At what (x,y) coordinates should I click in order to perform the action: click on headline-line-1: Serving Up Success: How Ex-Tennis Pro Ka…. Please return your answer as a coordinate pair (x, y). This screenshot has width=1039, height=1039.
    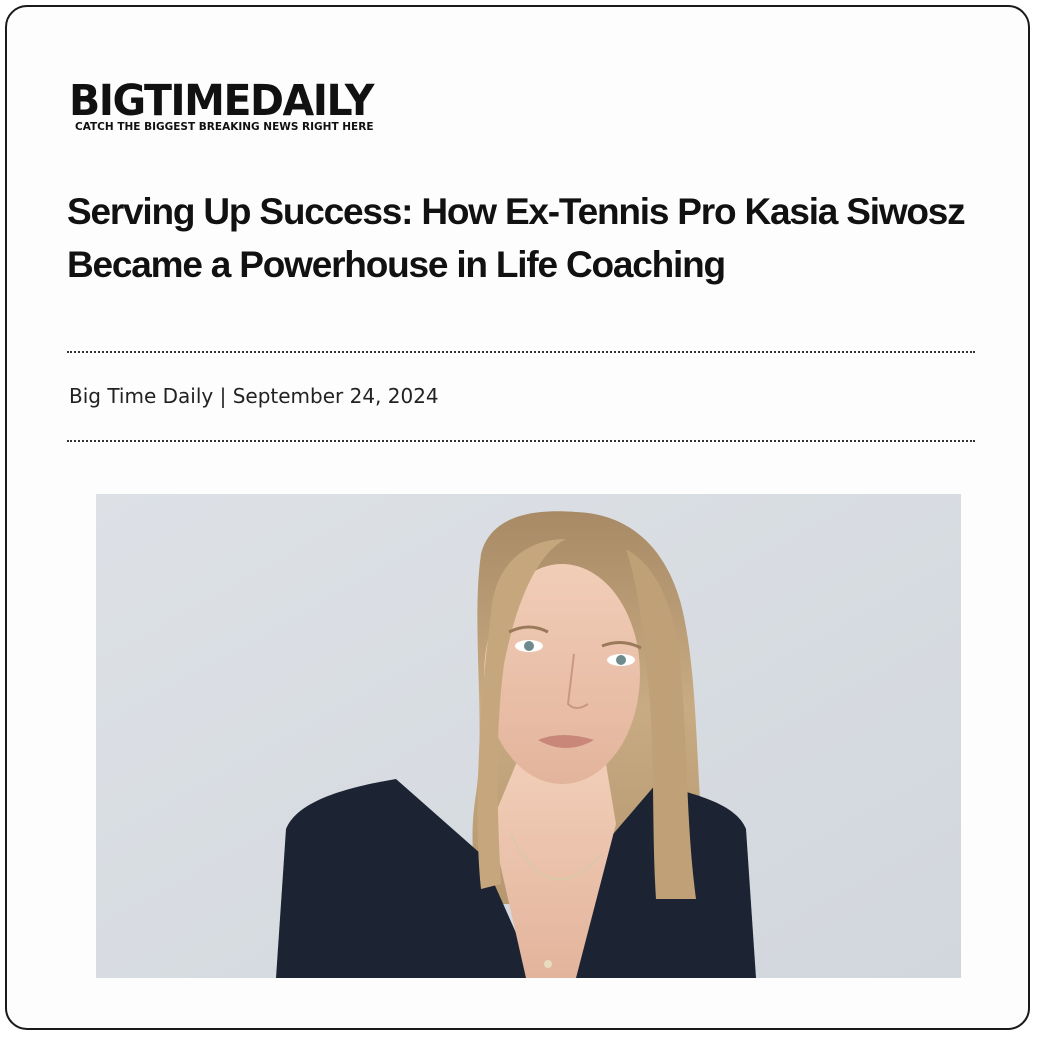
    Looking at the image, I should click on (516, 211).